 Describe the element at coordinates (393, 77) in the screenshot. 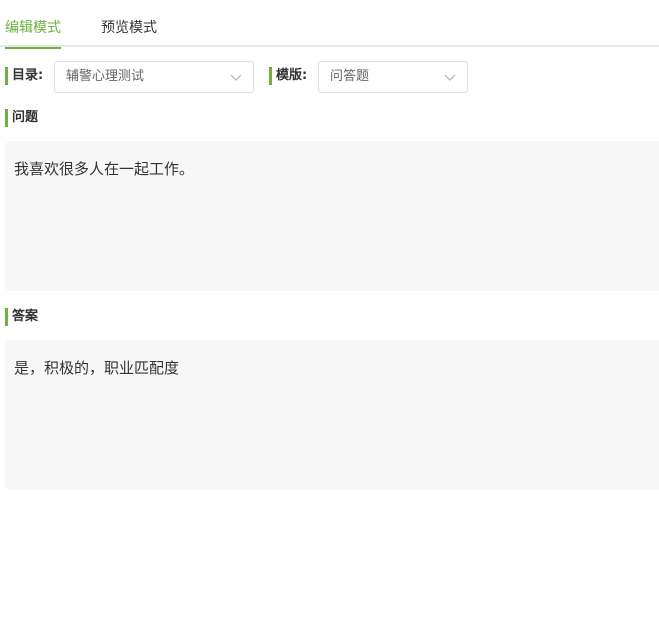

I see `template-select: 问答题` at that location.